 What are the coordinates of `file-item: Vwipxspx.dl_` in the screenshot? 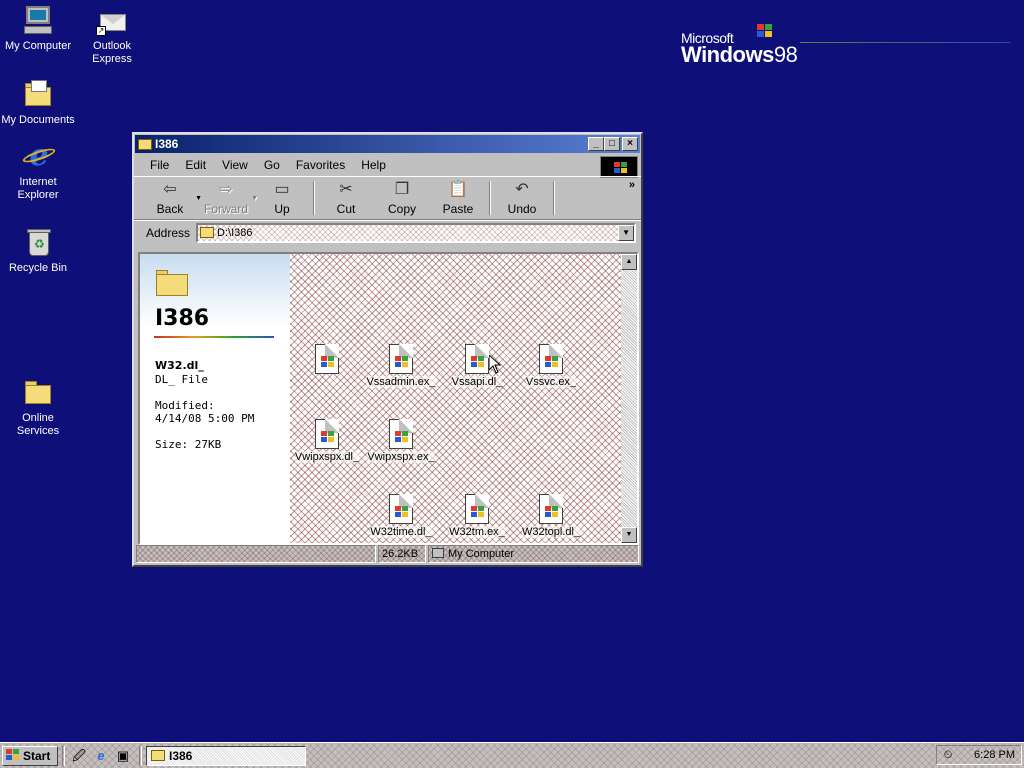 It's located at (327, 441).